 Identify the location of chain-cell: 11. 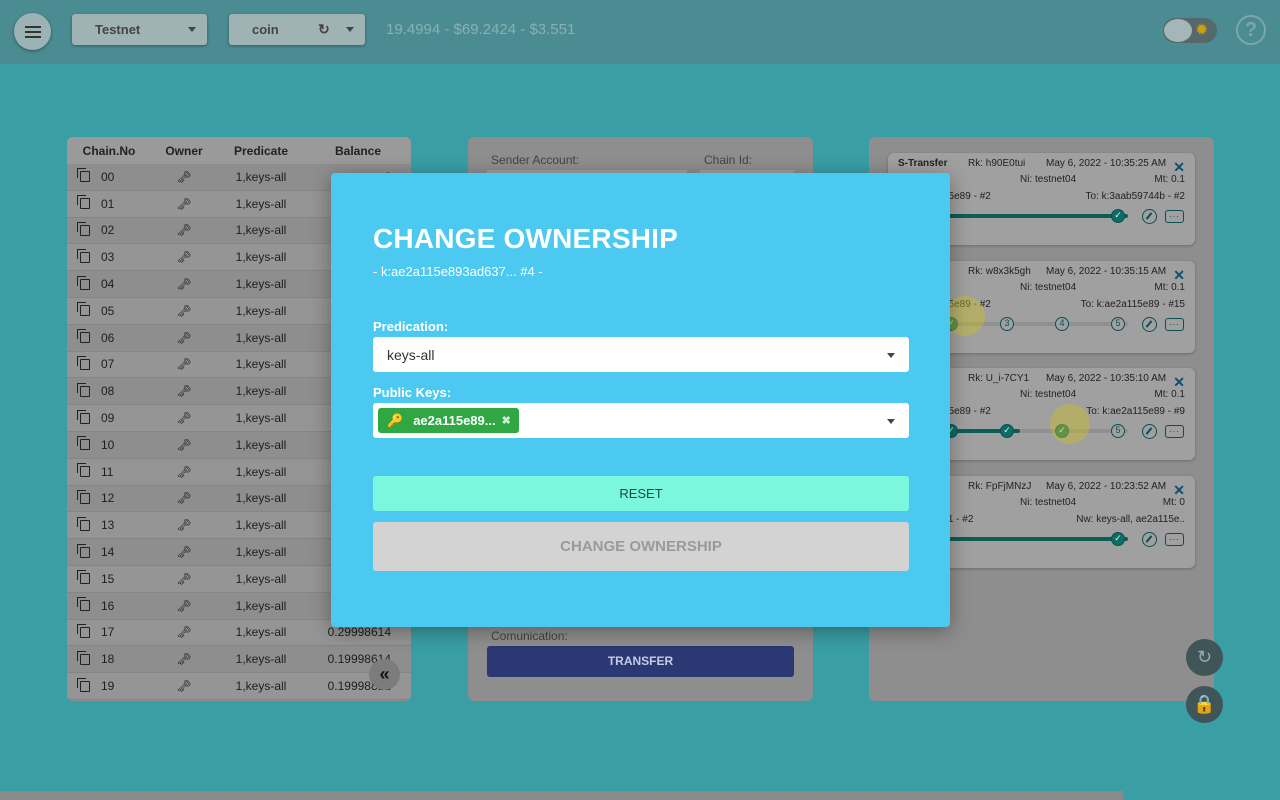
(109, 471).